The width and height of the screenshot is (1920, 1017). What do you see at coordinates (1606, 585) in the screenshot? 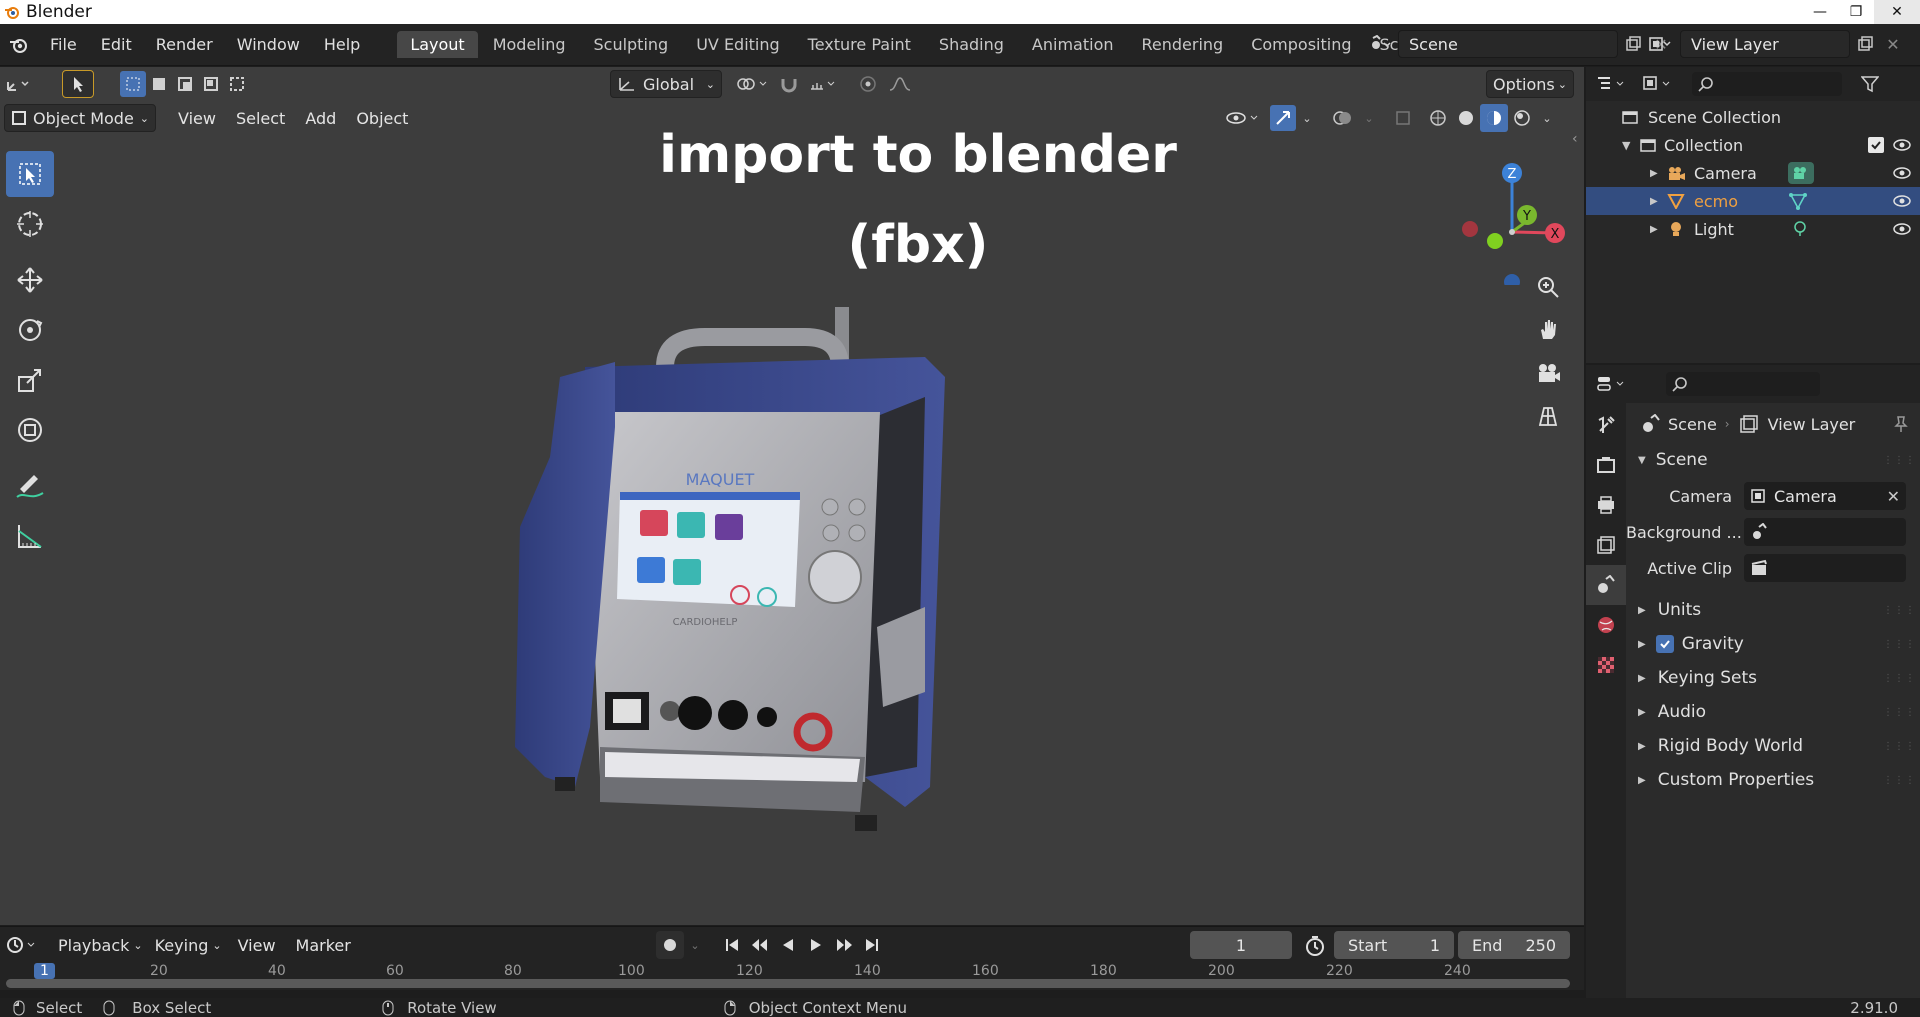
I see `tab-scene` at bounding box center [1606, 585].